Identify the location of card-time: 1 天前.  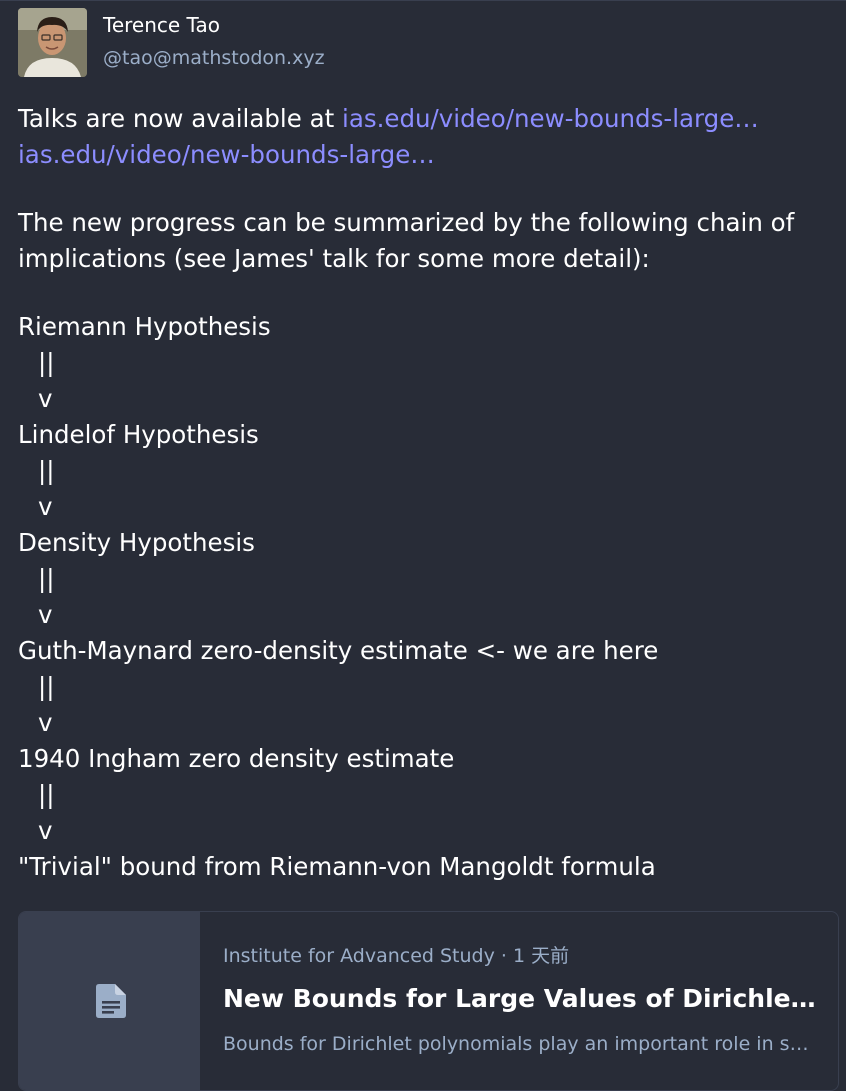
(541, 956).